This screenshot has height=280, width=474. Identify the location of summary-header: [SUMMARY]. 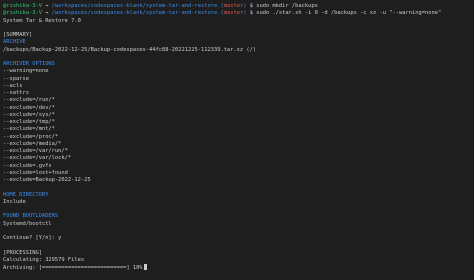
(18, 35).